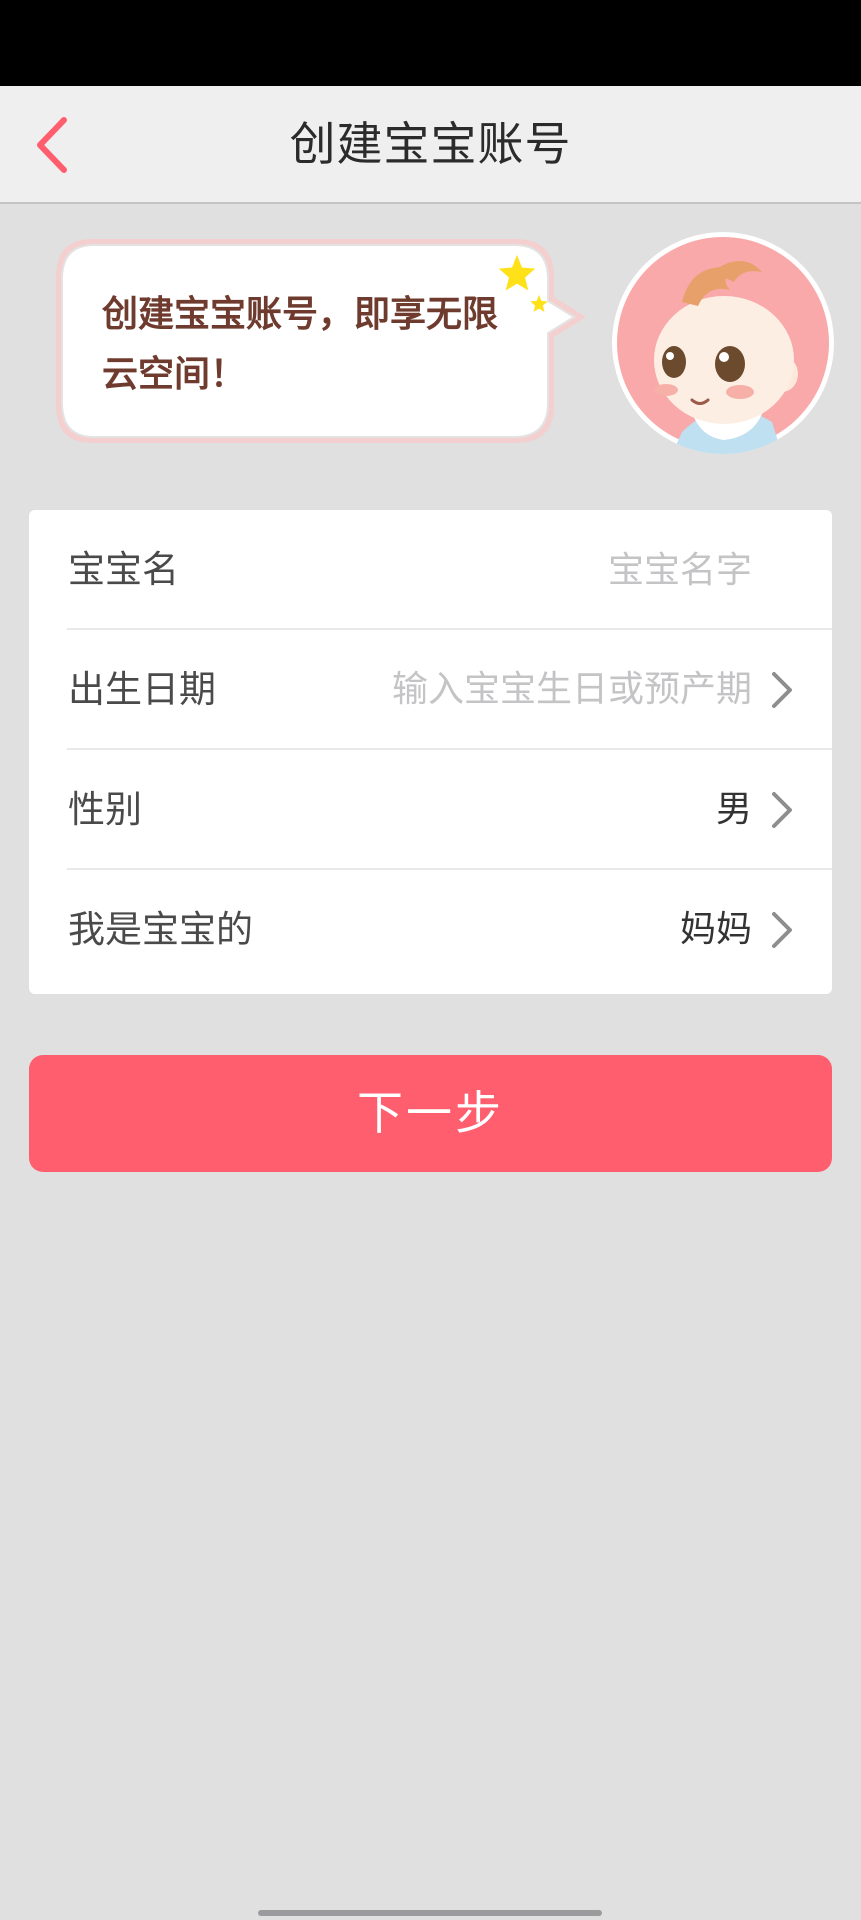 The image size is (861, 1920). What do you see at coordinates (430, 43) in the screenshot?
I see `status-bar` at bounding box center [430, 43].